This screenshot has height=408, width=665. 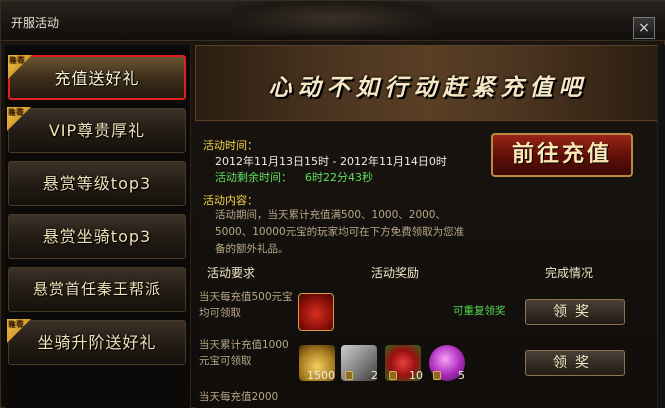 I want to click on time-range: 2012年11月13日15时 - 2012年11月14日0时, so click(x=331, y=161).